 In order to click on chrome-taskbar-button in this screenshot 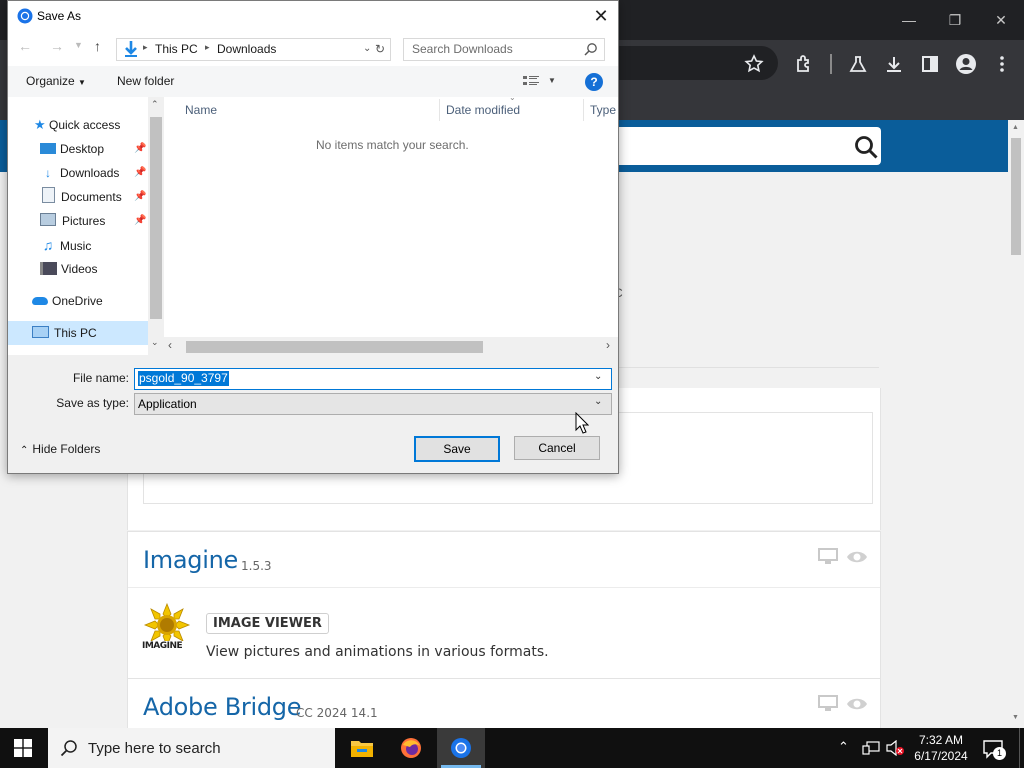, I will do `click(461, 748)`.